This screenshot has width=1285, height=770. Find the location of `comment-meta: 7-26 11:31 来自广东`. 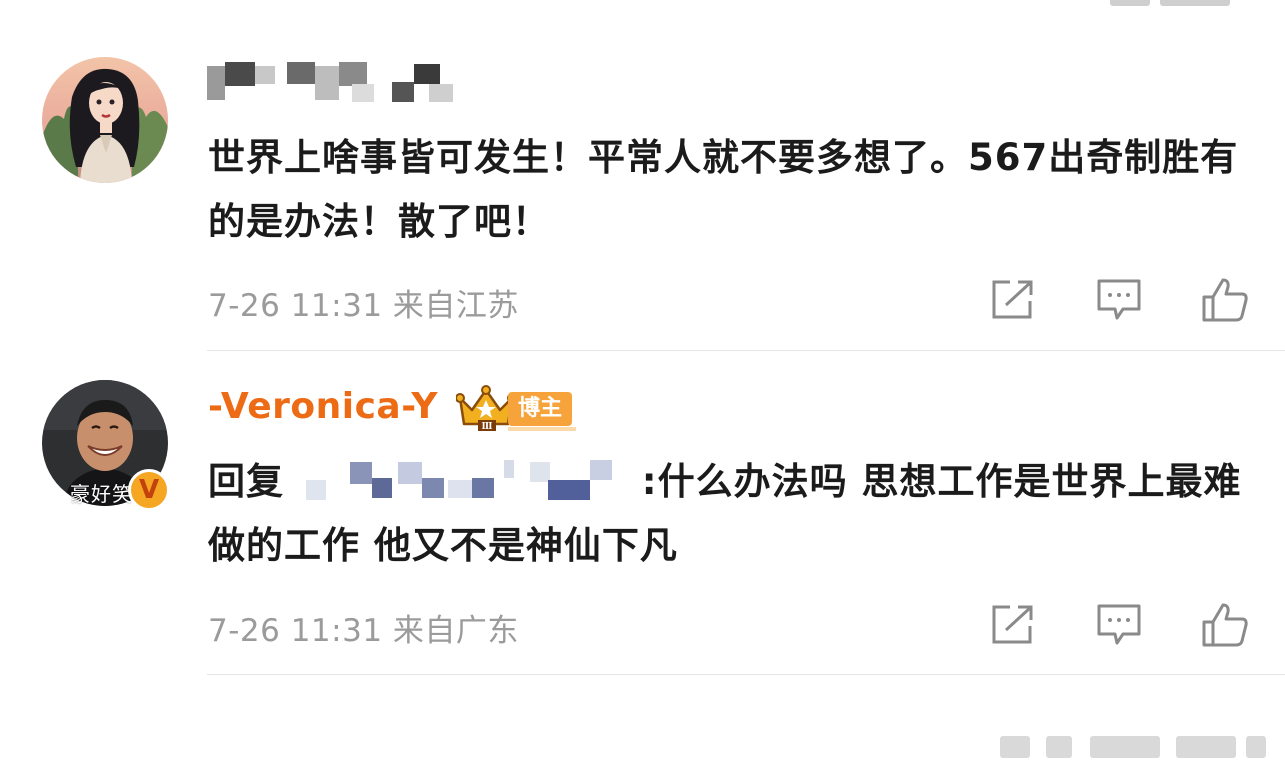

comment-meta: 7-26 11:31 来自广东 is located at coordinates (363, 631).